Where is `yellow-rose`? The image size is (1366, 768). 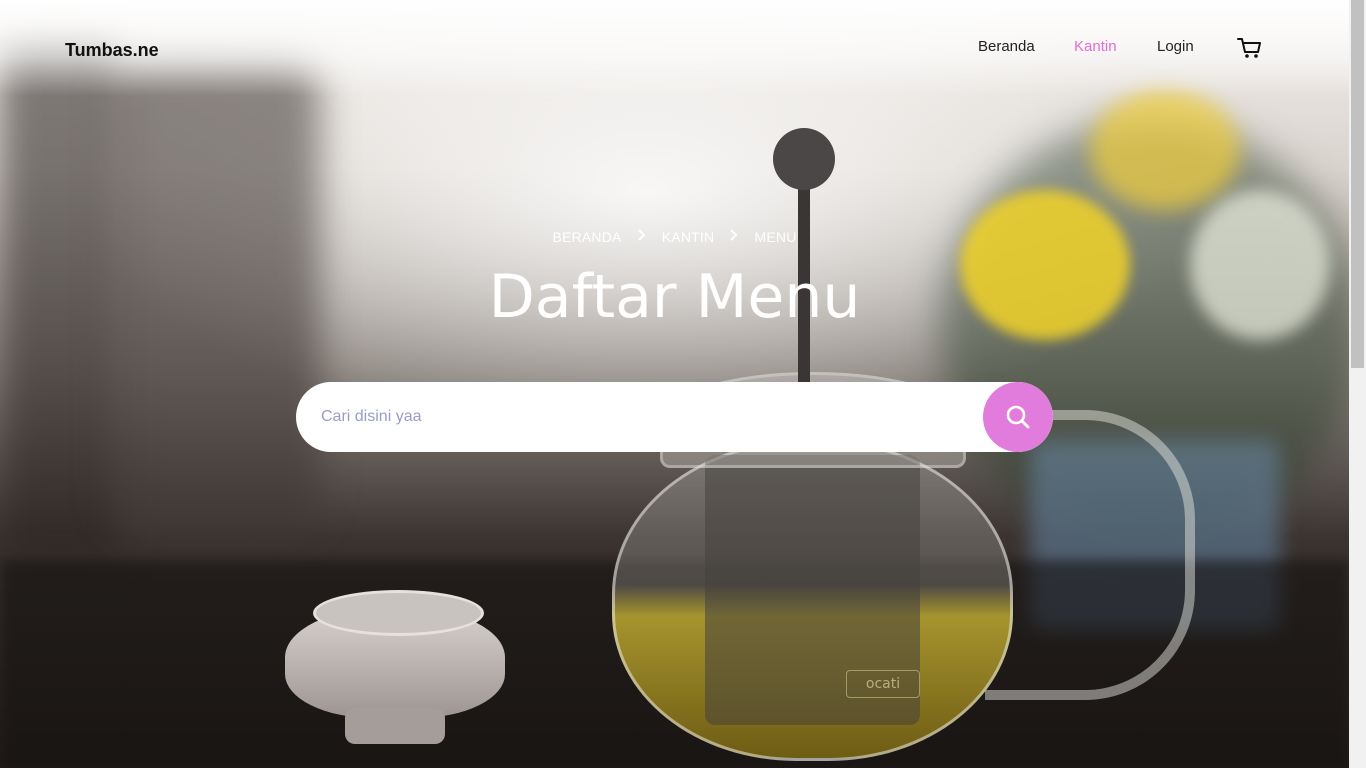 yellow-rose is located at coordinates (1165, 150).